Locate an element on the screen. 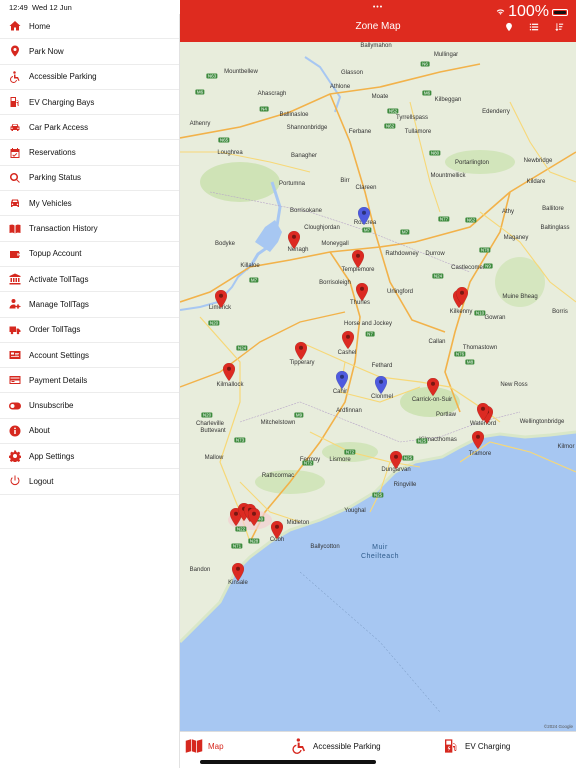 This screenshot has height=768, width=576. road-number-badge: M7 is located at coordinates (405, 232).